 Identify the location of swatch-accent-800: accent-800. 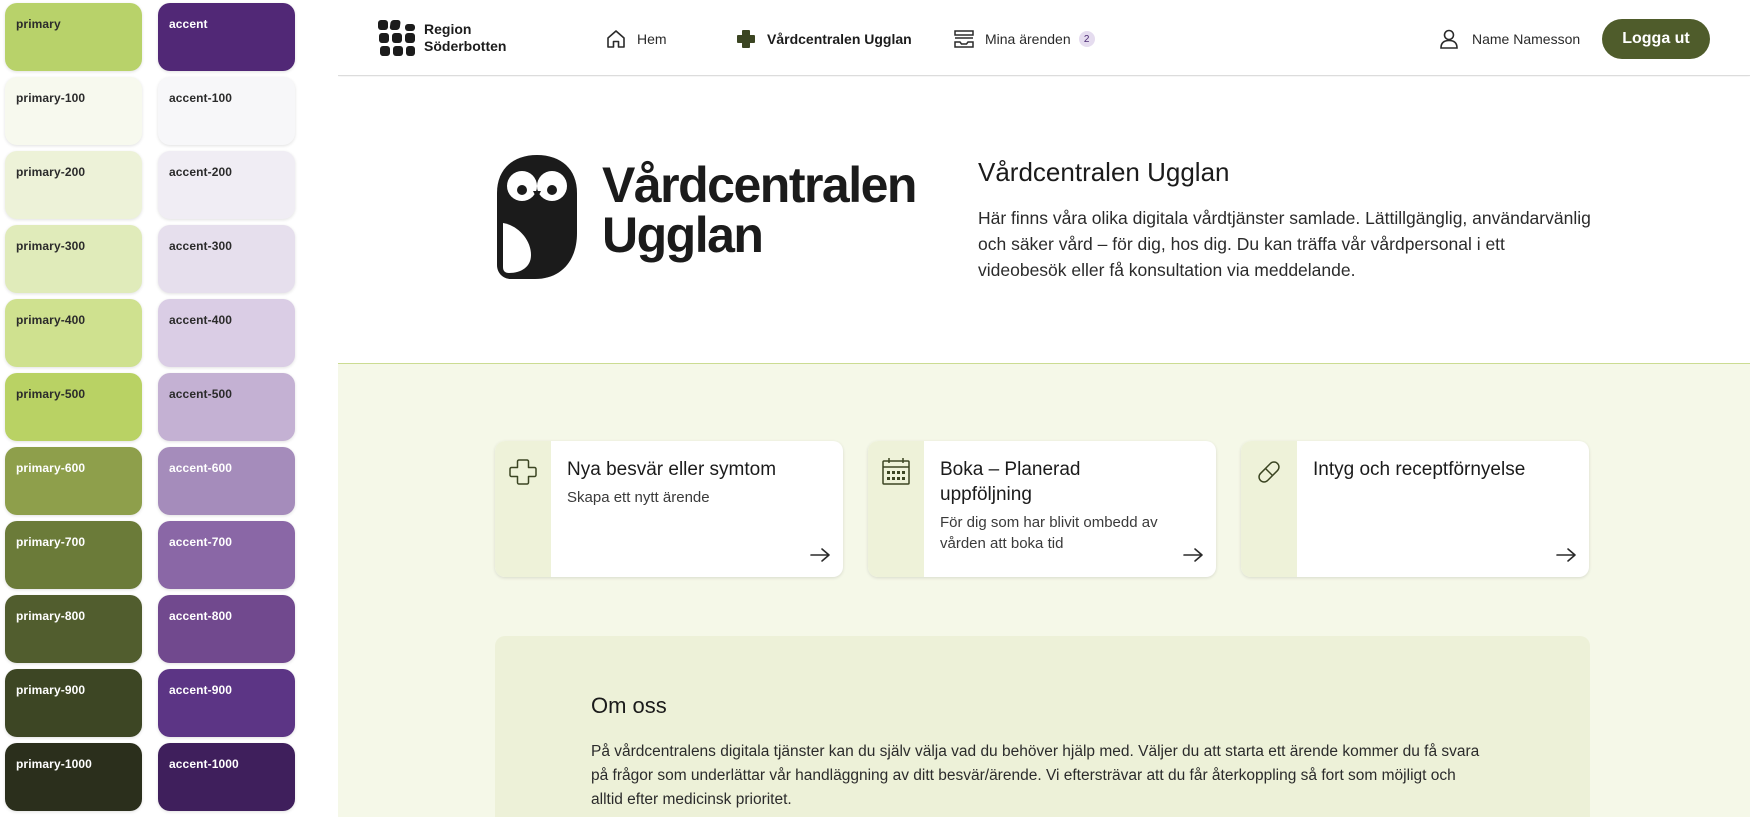
(226, 629).